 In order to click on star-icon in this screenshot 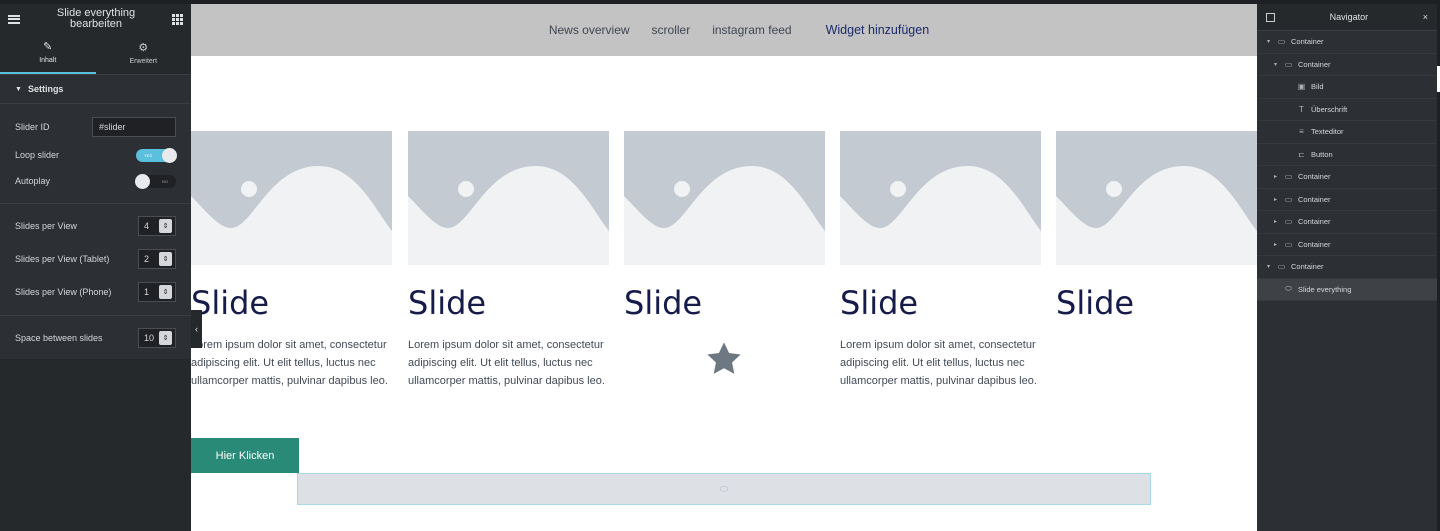, I will do `click(724, 359)`.